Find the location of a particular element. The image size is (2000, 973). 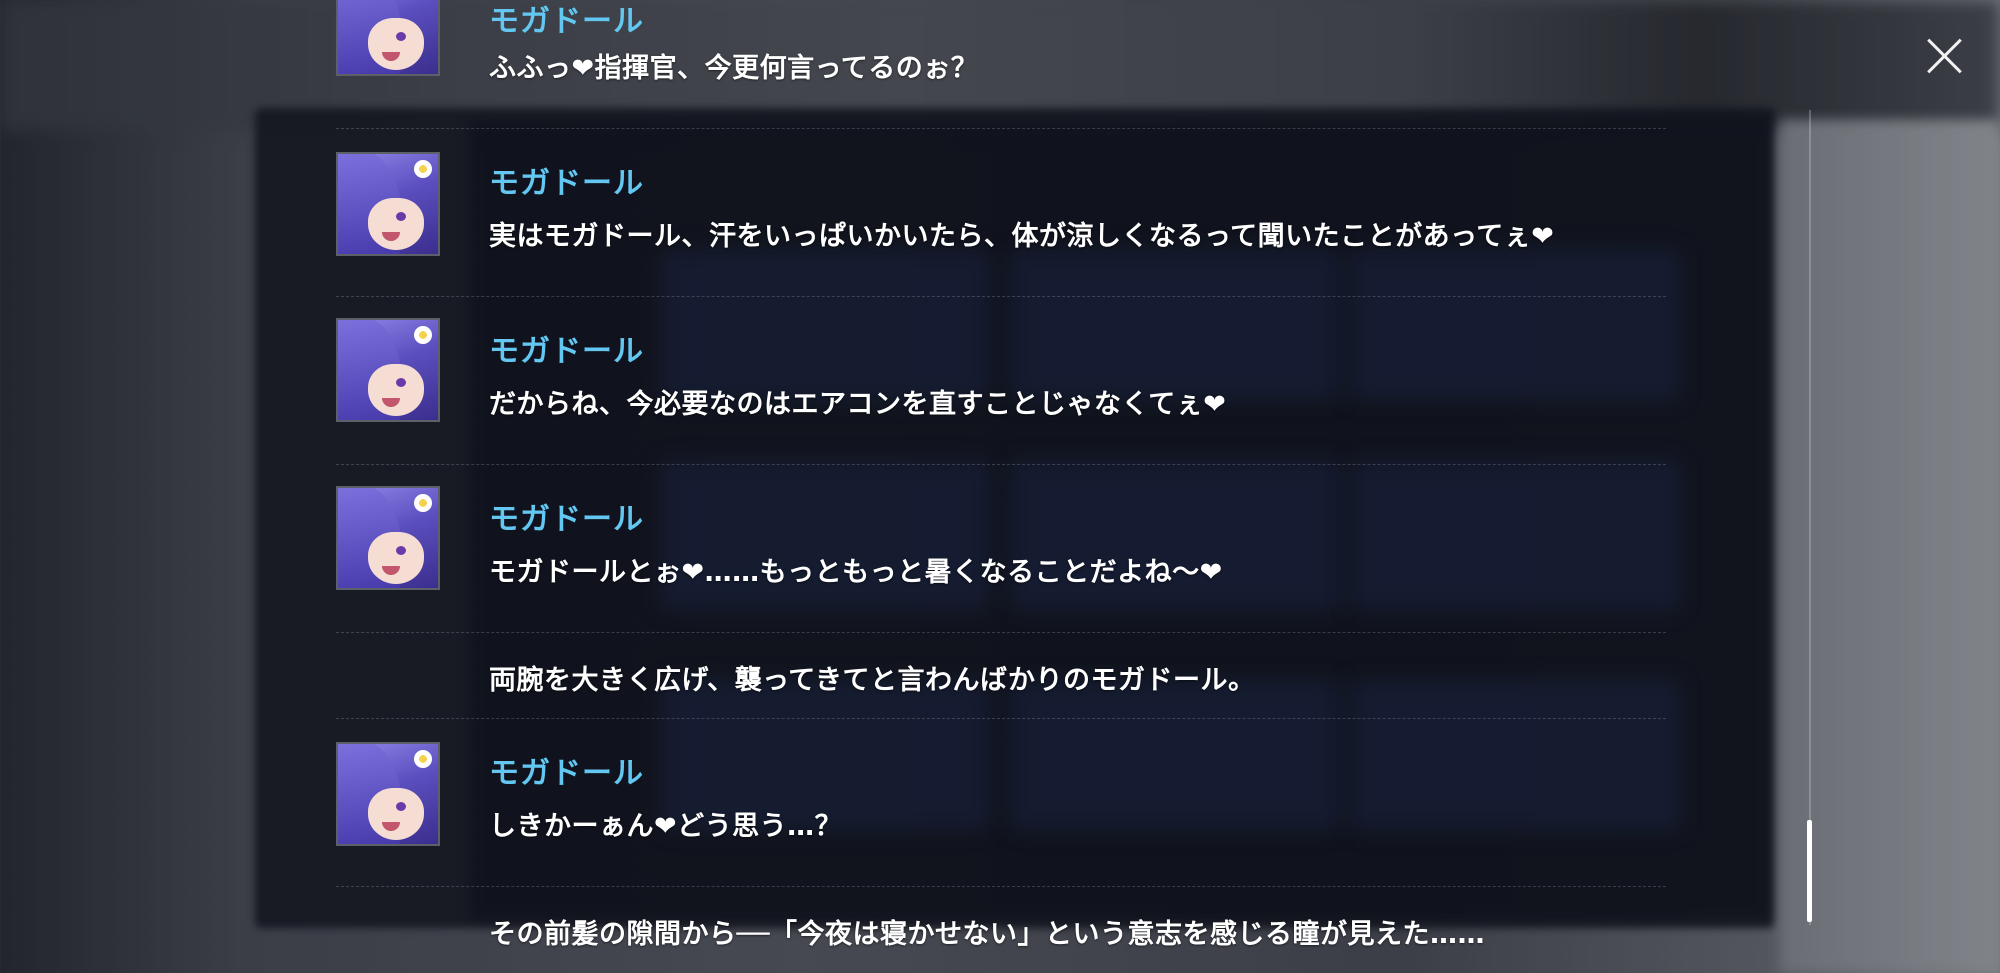

dialogue-text: モガドールとぉ❤……もっともっと暑くなることだよね〜❤ is located at coordinates (856, 572).